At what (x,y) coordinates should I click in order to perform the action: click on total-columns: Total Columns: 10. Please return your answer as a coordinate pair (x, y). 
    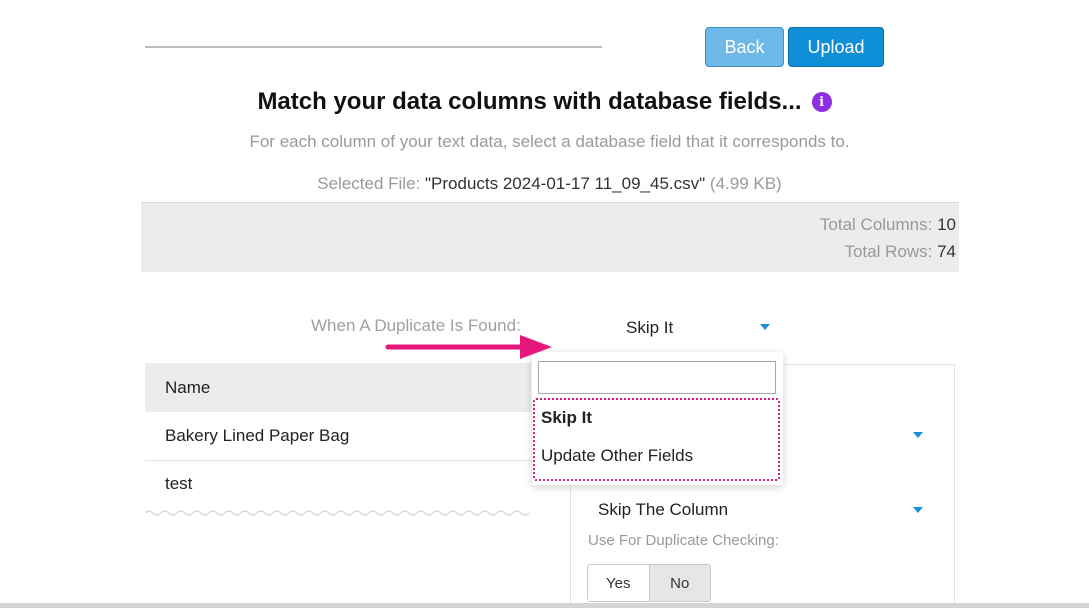
    Looking at the image, I should click on (888, 225).